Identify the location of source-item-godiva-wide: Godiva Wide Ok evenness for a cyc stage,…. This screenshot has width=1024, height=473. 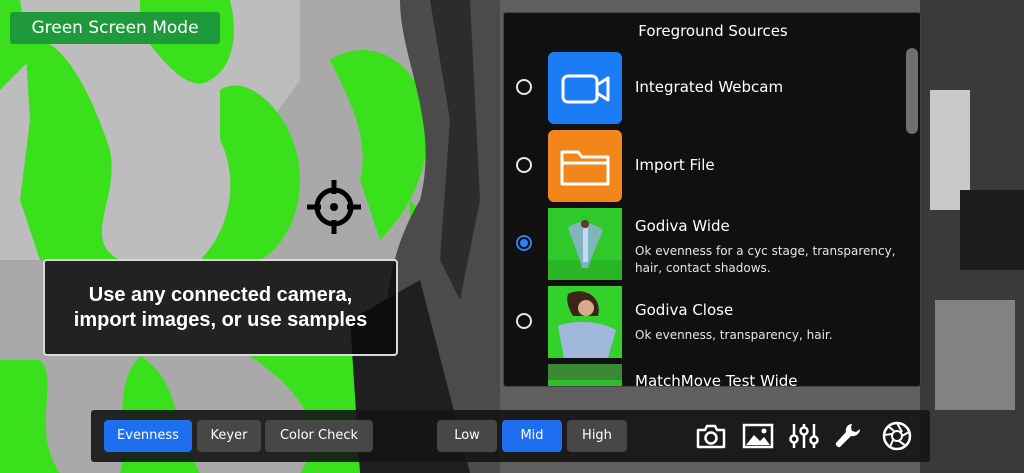
(706, 244).